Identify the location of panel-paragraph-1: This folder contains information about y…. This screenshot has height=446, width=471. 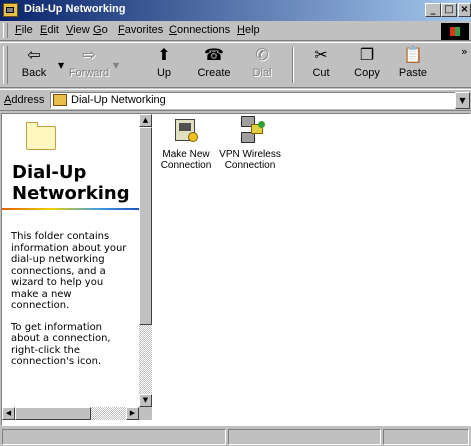
(69, 271).